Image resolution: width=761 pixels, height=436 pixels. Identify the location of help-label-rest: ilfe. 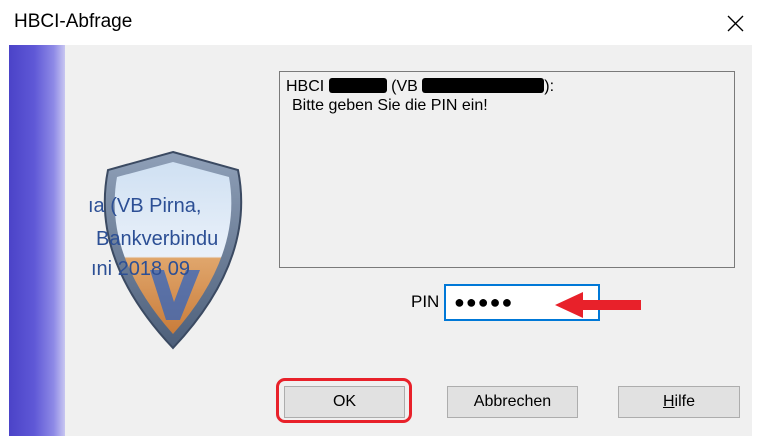
(684, 401).